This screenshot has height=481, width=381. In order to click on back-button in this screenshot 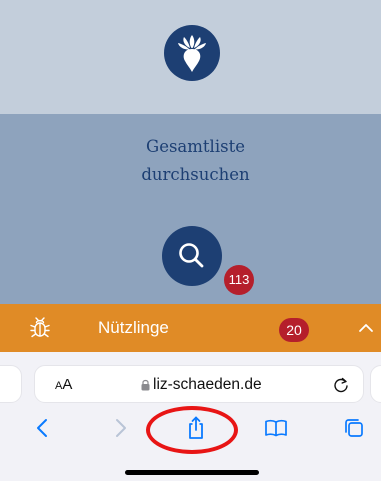, I will do `click(43, 428)`.